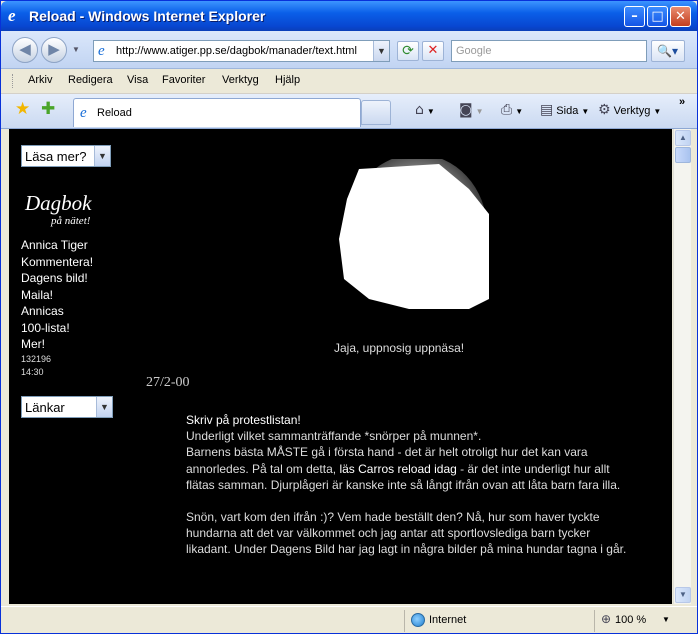 The height and width of the screenshot is (634, 698). Describe the element at coordinates (547, 110) in the screenshot. I see `page-icon: ▤` at that location.